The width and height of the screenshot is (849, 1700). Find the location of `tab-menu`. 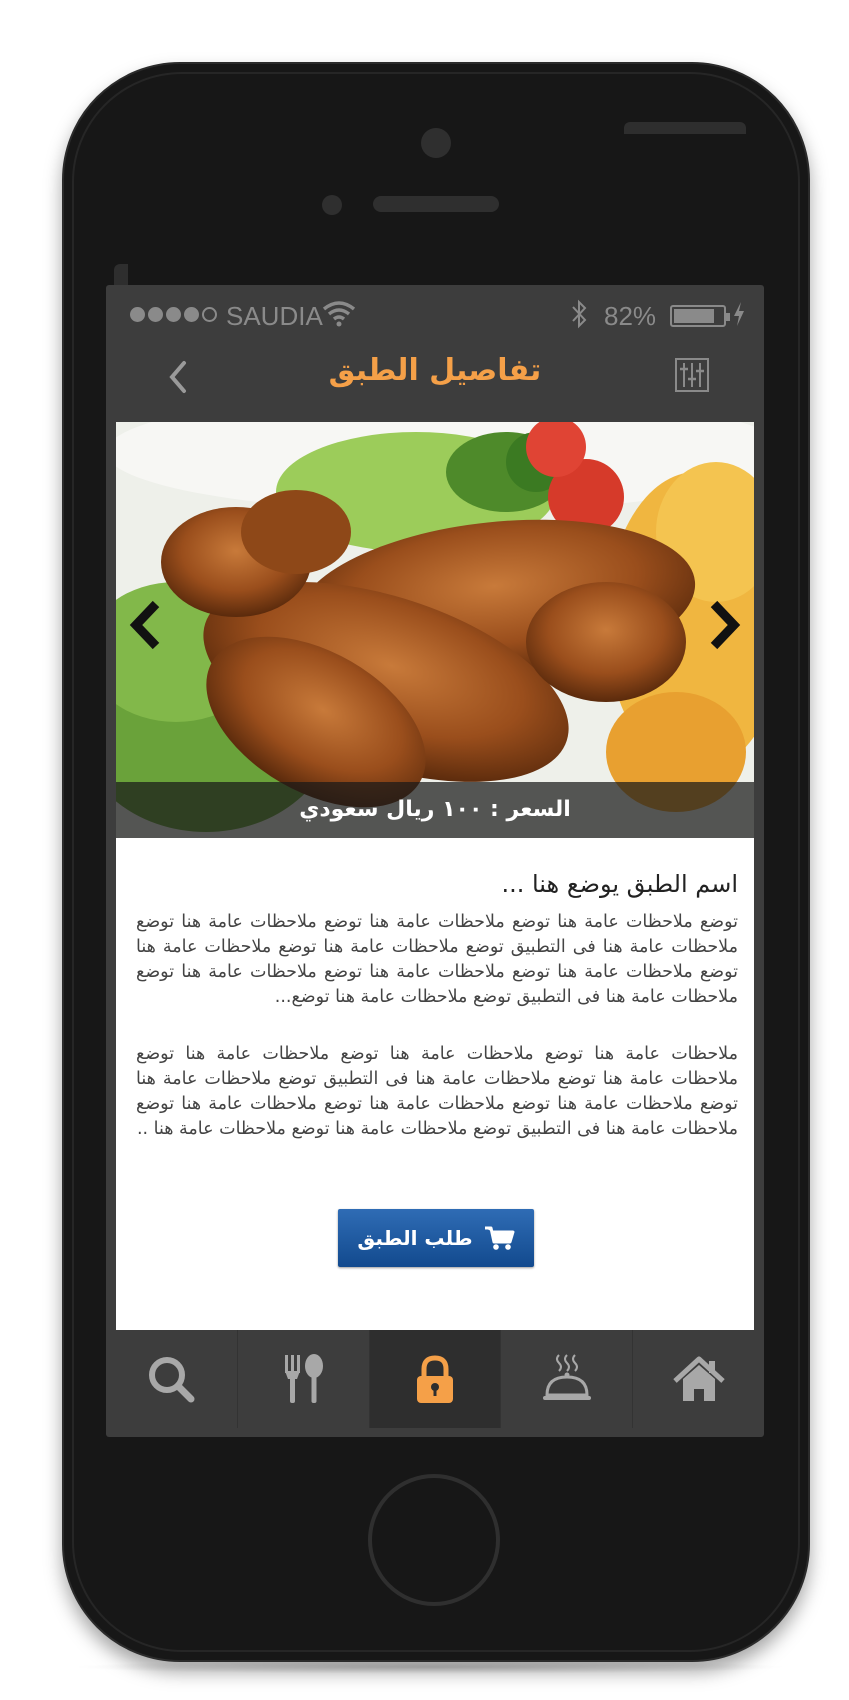

tab-menu is located at coordinates (304, 1379).